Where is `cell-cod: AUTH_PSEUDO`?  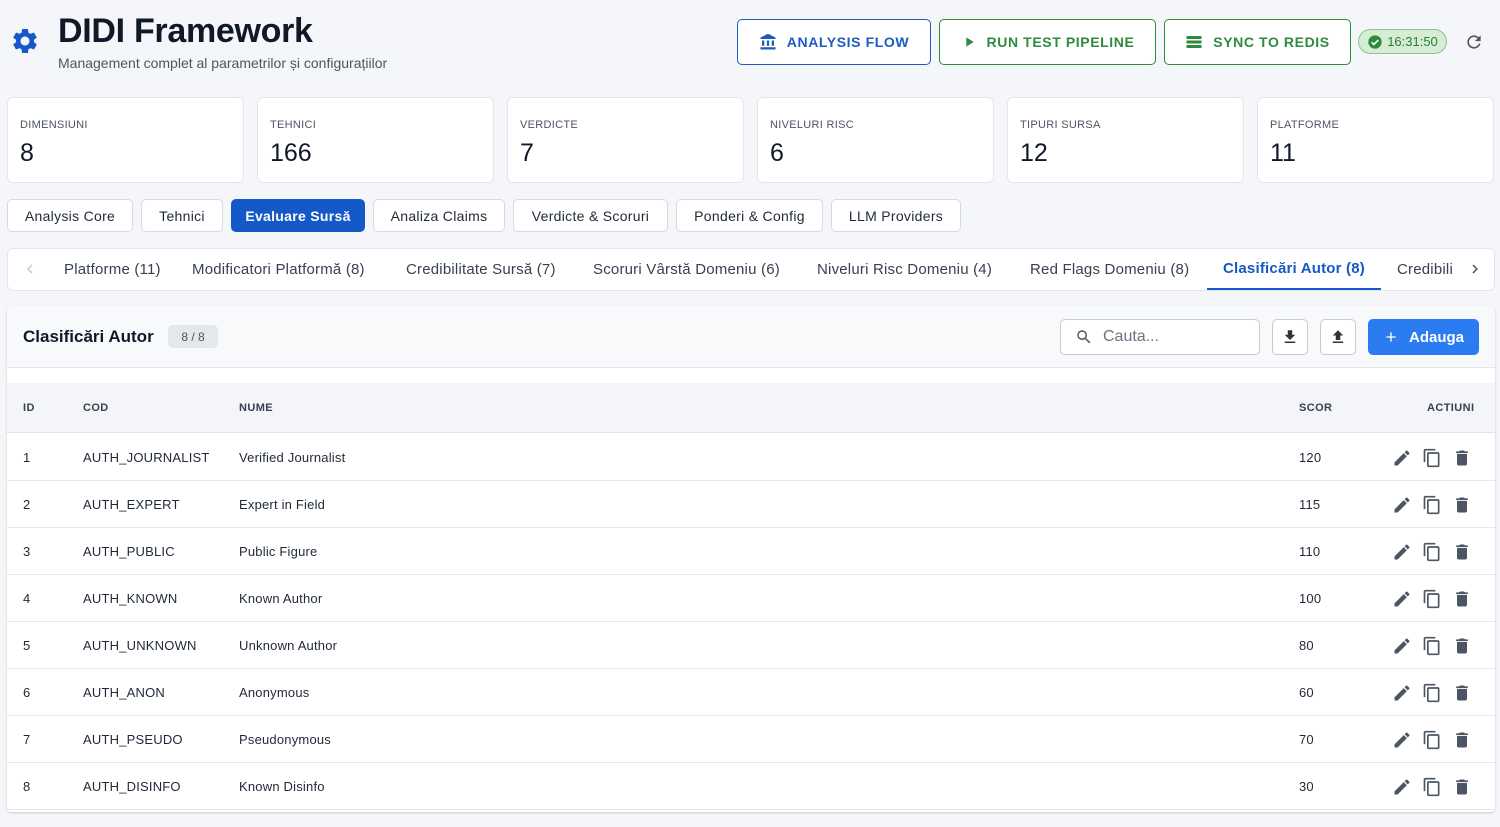
cell-cod: AUTH_PSEUDO is located at coordinates (133, 739).